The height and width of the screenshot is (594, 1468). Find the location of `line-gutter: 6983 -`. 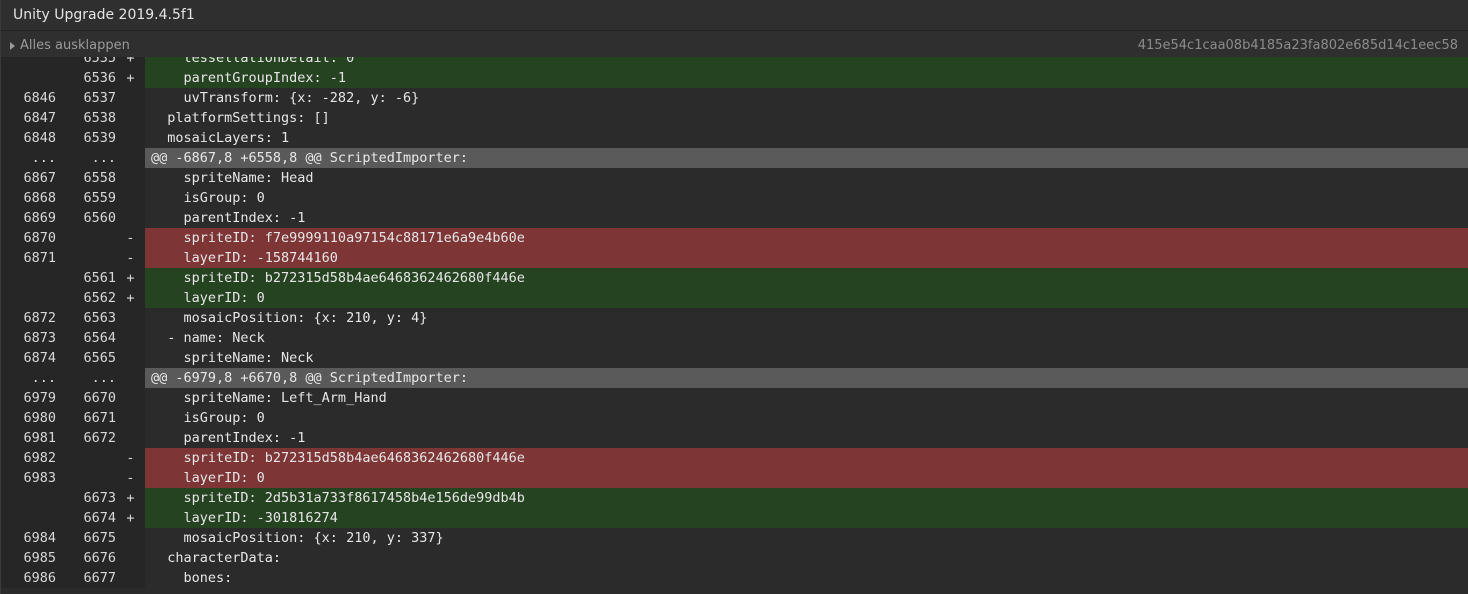

line-gutter: 6983 - is located at coordinates (73, 478).